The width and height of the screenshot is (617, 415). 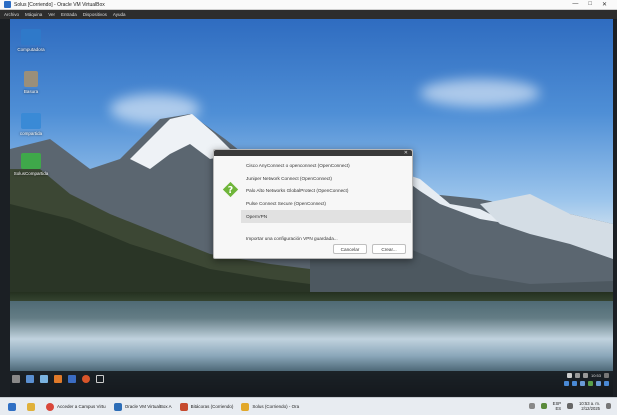 What do you see at coordinates (406, 153) in the screenshot?
I see `close-icon: ✕` at bounding box center [406, 153].